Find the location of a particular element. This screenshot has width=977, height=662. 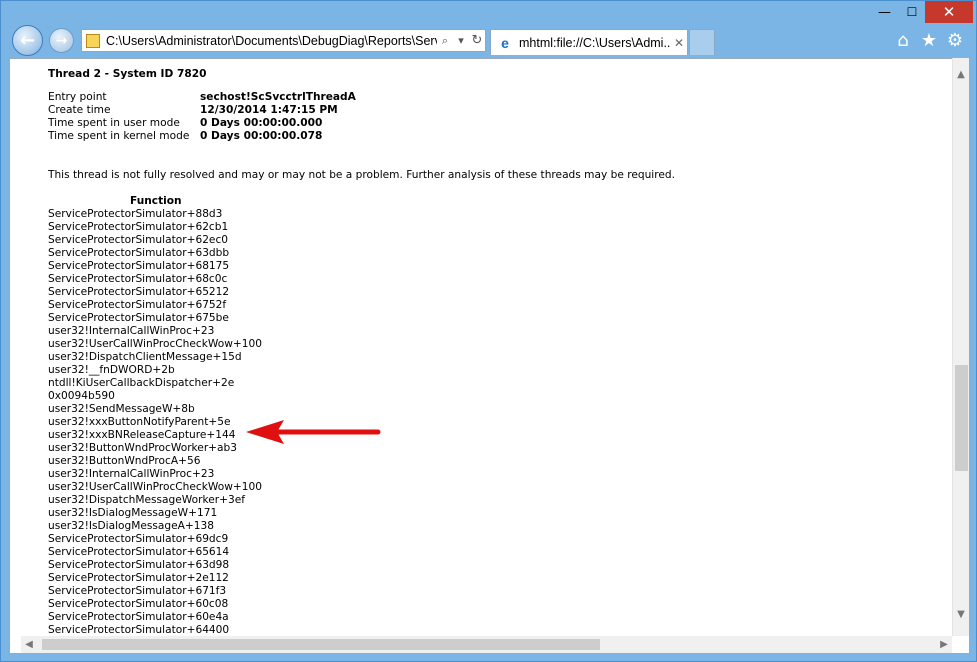

maximize-button: ☐ is located at coordinates (912, 12).